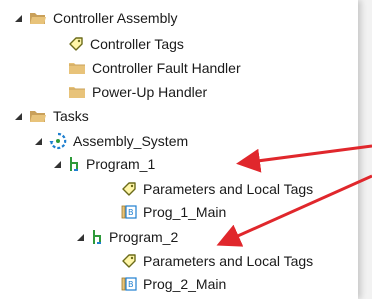  I want to click on tree-node-program-2: Program_2, so click(126, 237).